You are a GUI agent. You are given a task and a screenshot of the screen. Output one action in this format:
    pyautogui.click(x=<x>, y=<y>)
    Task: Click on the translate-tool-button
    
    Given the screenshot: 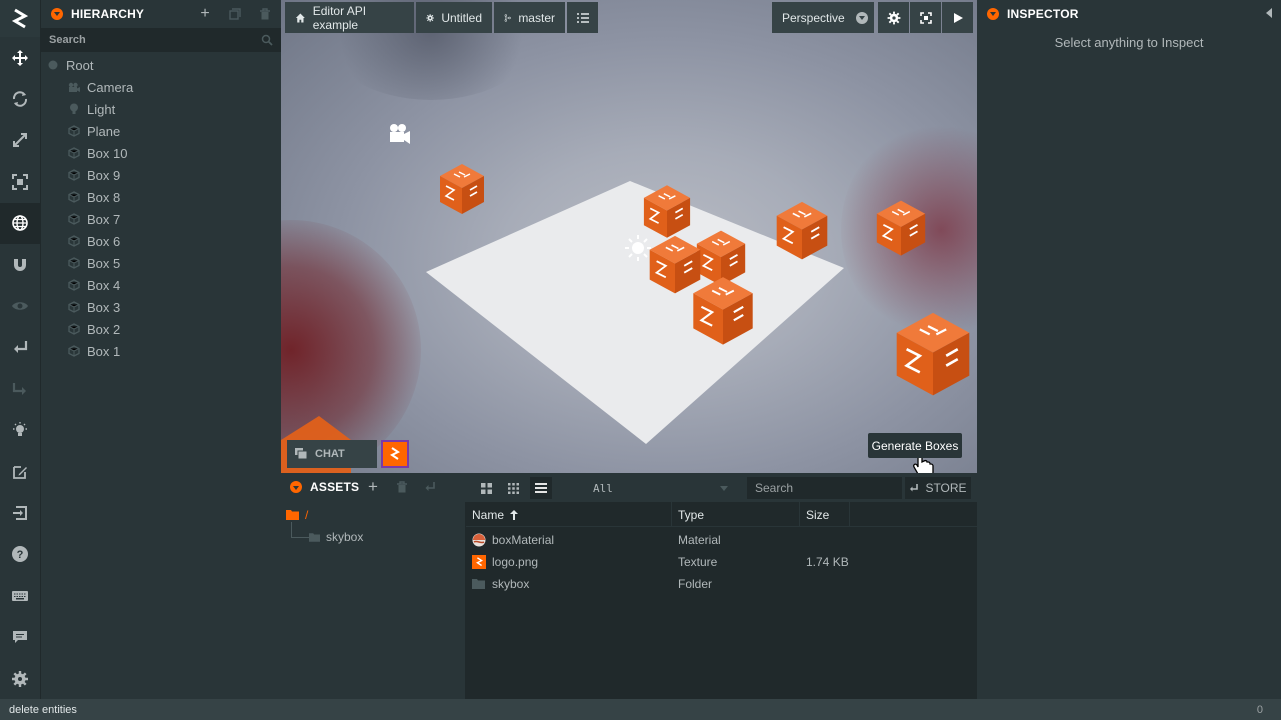 What is the action you would take?
    pyautogui.click(x=20, y=57)
    